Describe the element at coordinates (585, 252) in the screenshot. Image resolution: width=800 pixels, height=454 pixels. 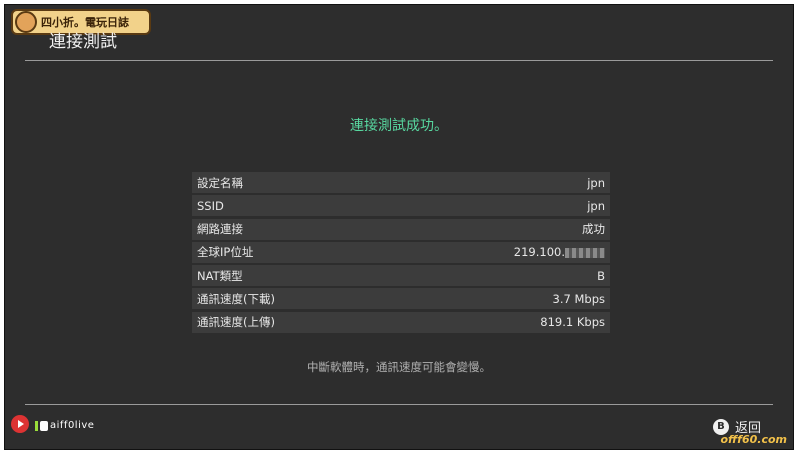
I see `ip-redaction` at that location.